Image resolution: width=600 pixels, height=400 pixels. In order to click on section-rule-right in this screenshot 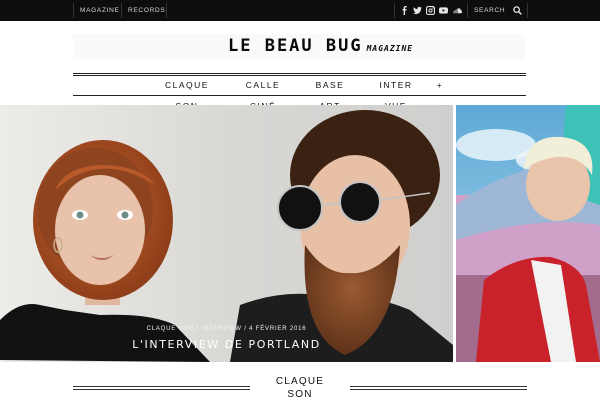, I will do `click(438, 388)`.